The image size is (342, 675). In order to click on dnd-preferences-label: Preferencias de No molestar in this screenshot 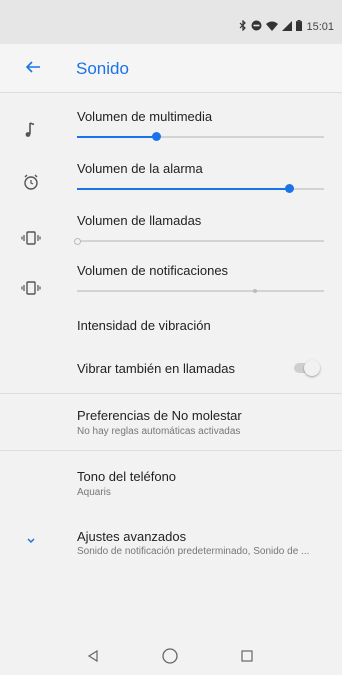, I will do `click(159, 415)`.